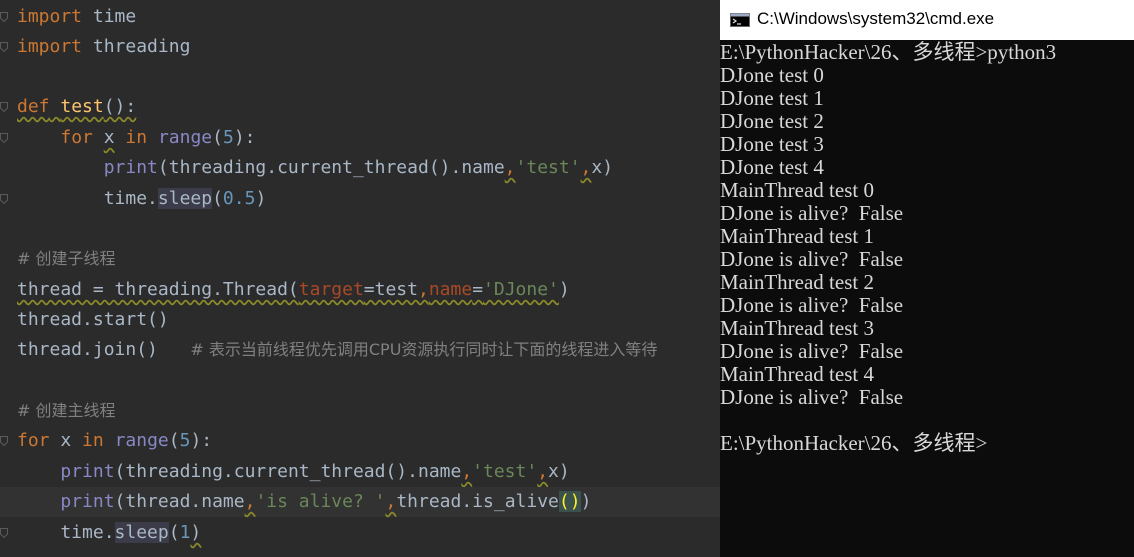 This screenshot has height=557, width=1134. I want to click on code-token: 'is alive? ', so click(320, 501).